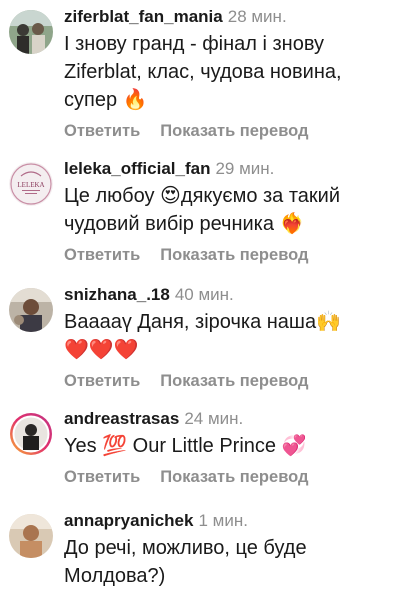 This screenshot has width=403, height=600. Describe the element at coordinates (184, 224) in the screenshot. I see `comment-text-line: чудовий вибір речника ❤️‍🔥` at that location.